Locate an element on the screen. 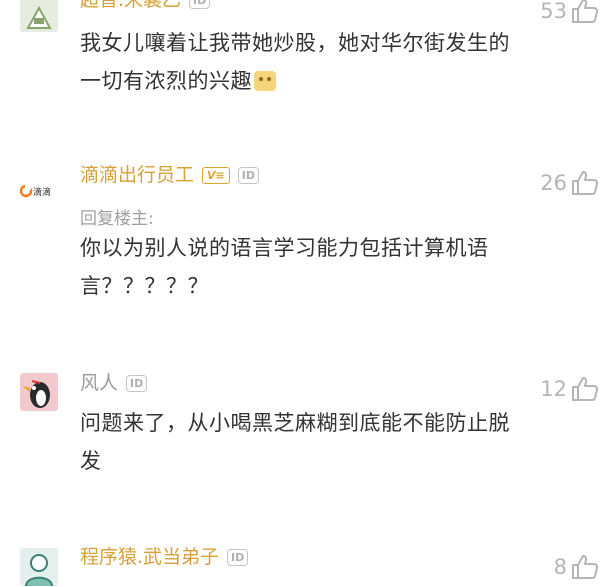  username: 风人 ID is located at coordinates (114, 383).